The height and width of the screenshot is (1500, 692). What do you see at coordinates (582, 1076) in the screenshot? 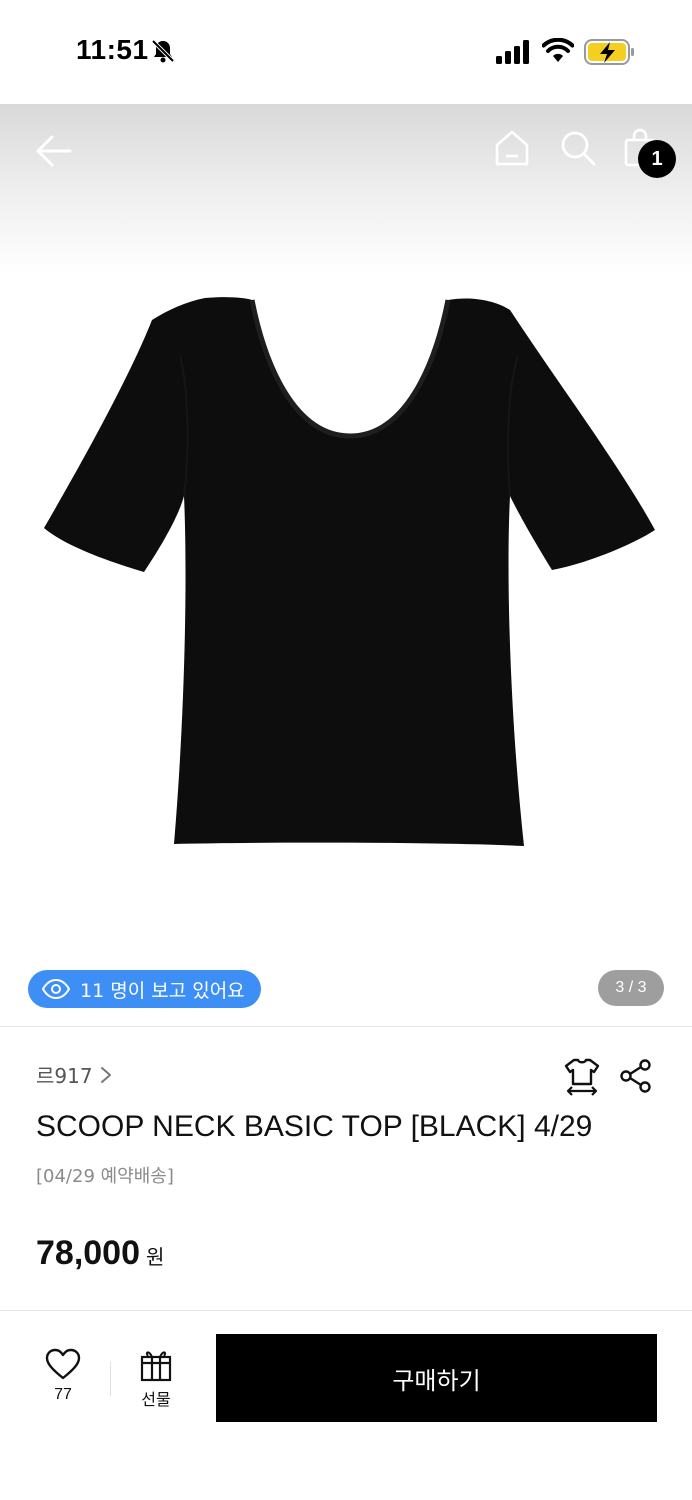
I see `size-guide-icon` at bounding box center [582, 1076].